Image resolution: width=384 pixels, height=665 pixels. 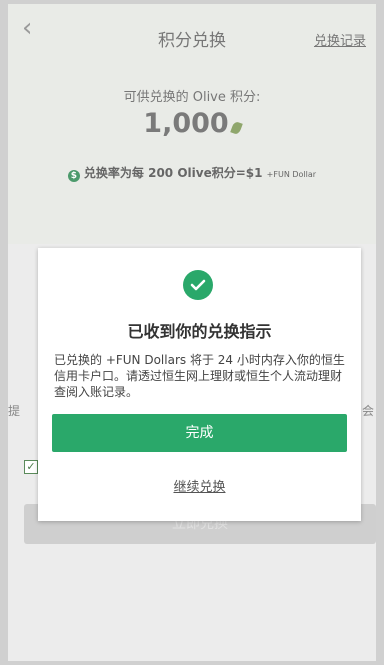 What do you see at coordinates (199, 433) in the screenshot?
I see `done-button: 完成` at bounding box center [199, 433].